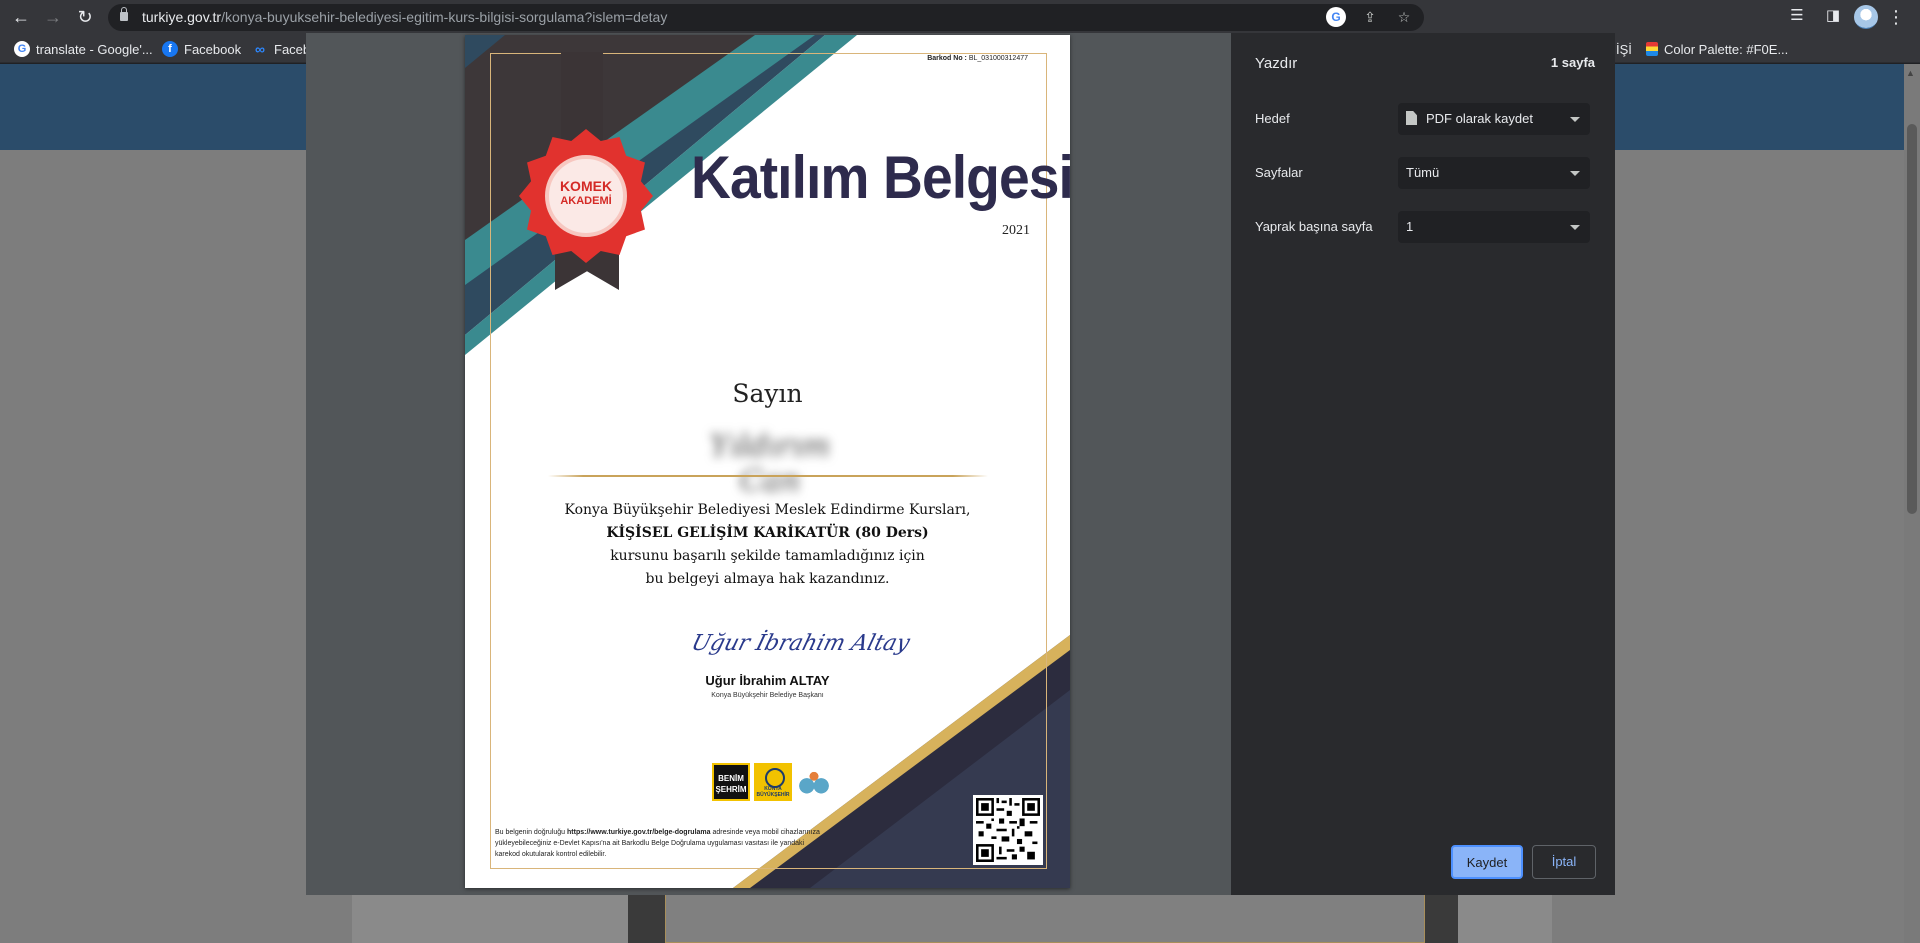 The image size is (1920, 943). What do you see at coordinates (1276, 63) in the screenshot?
I see `print-dialog-title: Yazdır` at bounding box center [1276, 63].